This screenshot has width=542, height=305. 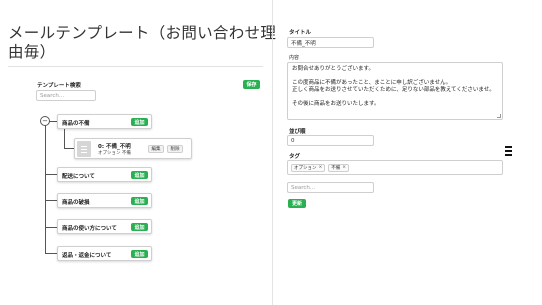 What do you see at coordinates (333, 69) in the screenshot?
I see `body-line: お問合せありがとうございます。` at bounding box center [333, 69].